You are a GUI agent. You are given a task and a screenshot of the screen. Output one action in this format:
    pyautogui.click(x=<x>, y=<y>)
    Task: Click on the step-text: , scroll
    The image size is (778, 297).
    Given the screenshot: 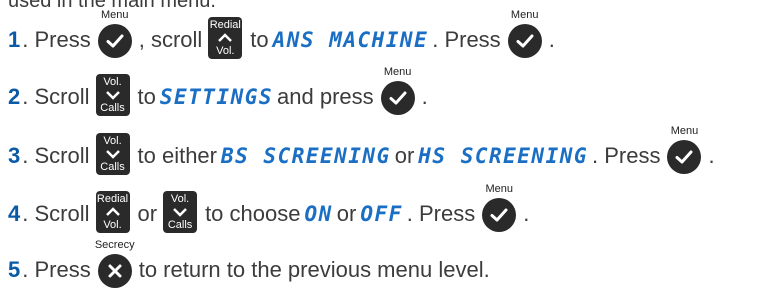 What is the action you would take?
    pyautogui.click(x=170, y=39)
    